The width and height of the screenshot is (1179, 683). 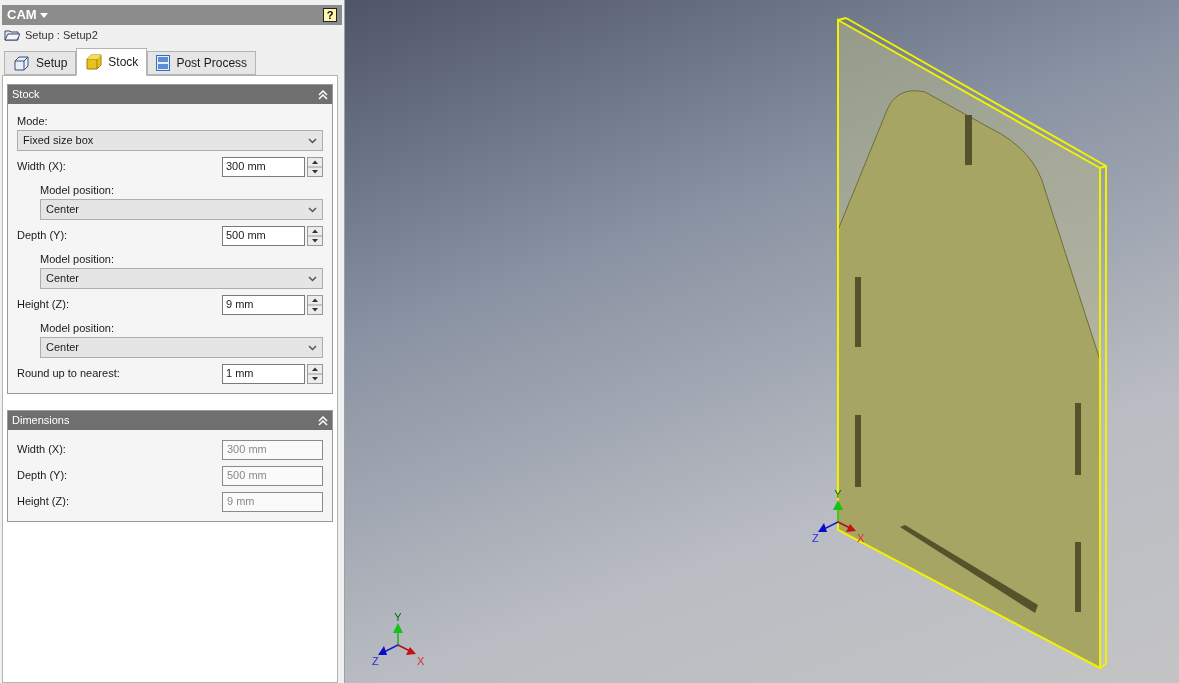 I want to click on cube-outline-icon, so click(x=21, y=63).